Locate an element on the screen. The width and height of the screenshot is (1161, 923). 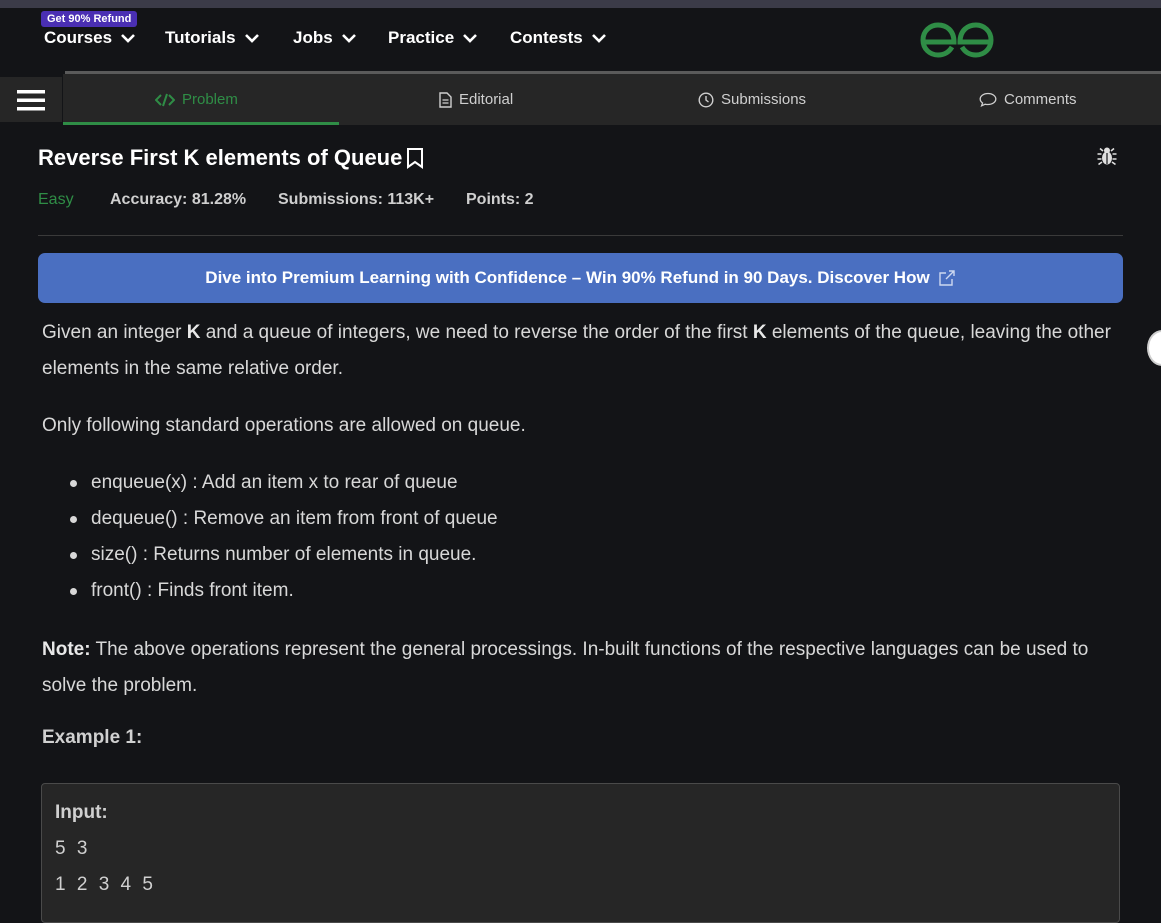
menu-button is located at coordinates (31, 98).